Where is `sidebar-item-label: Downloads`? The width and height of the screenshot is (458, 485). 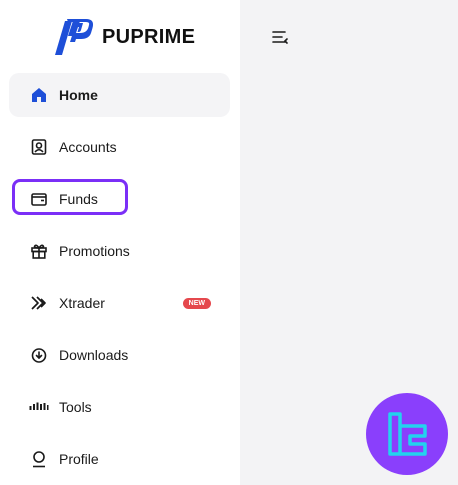 sidebar-item-label: Downloads is located at coordinates (94, 355).